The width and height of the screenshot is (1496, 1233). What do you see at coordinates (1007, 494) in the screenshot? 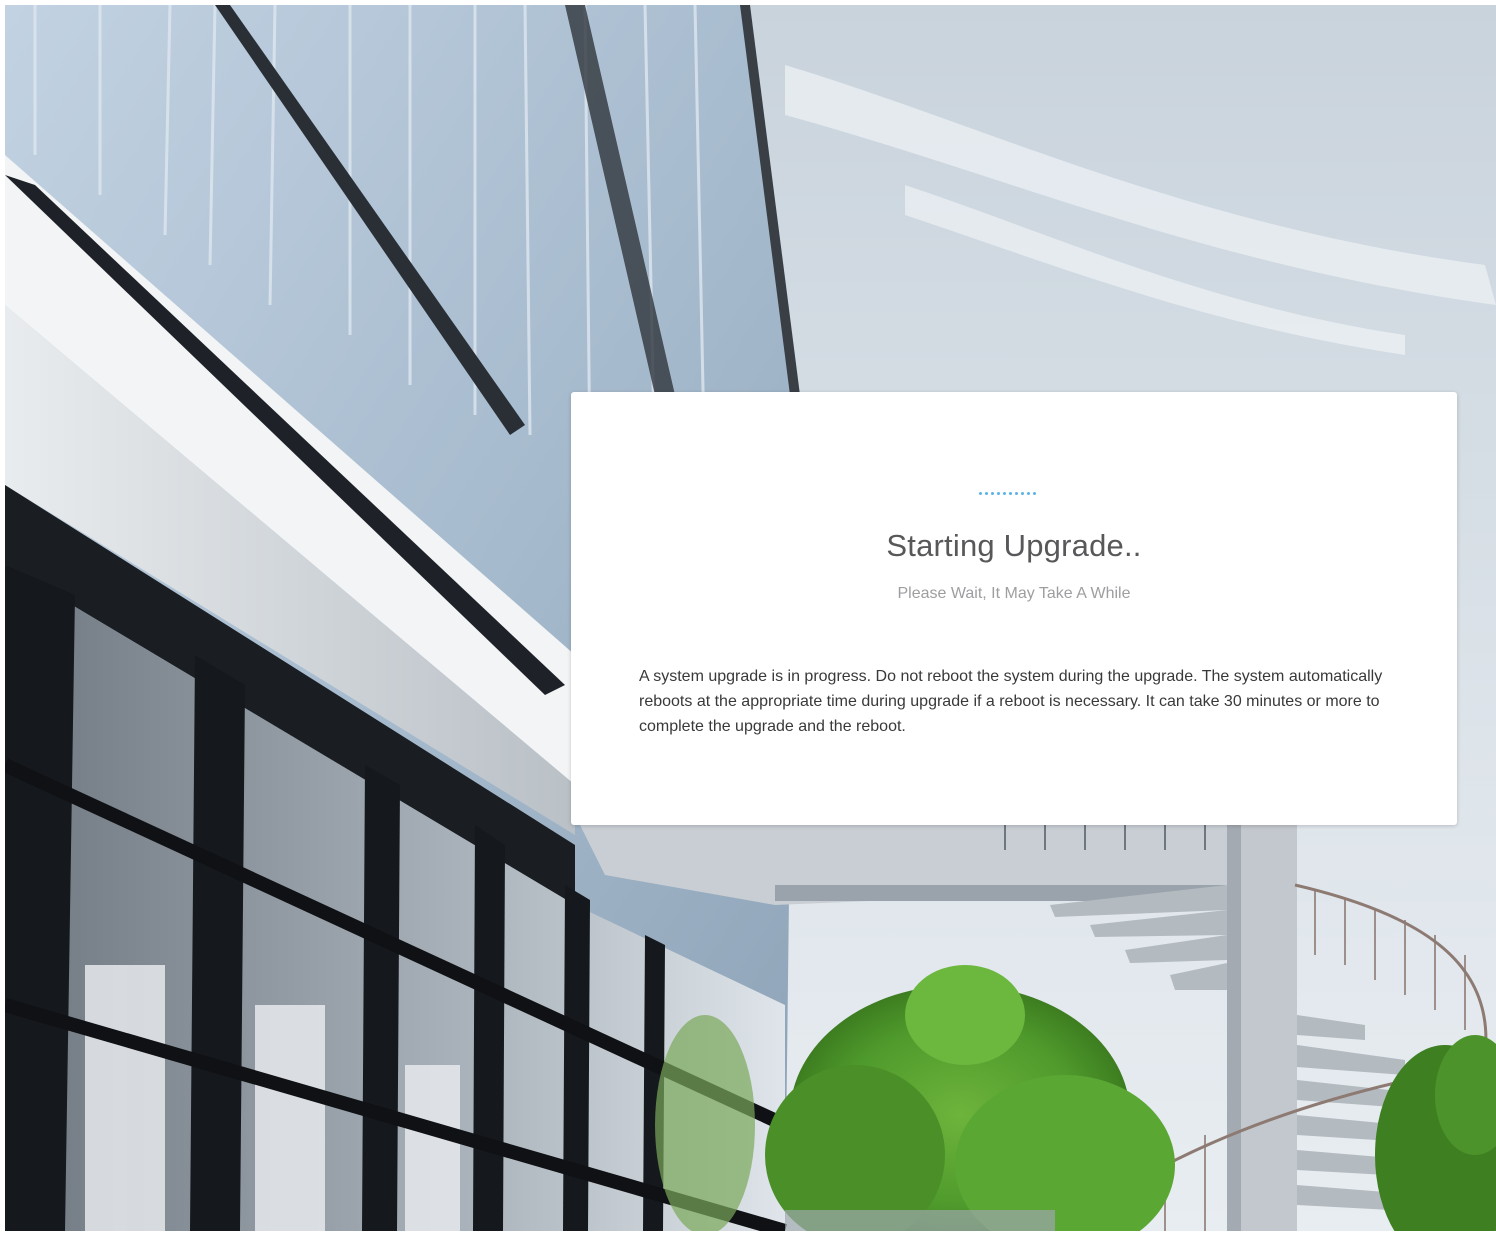
I see `dotted-progress-icon` at bounding box center [1007, 494].